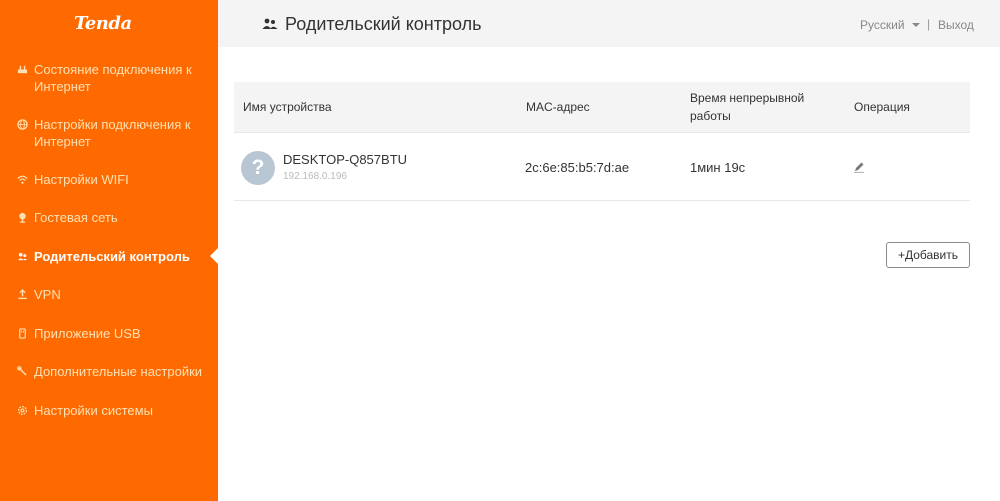 Image resolution: width=1000 pixels, height=501 pixels. Describe the element at coordinates (22, 333) in the screenshot. I see `usb-icon` at that location.